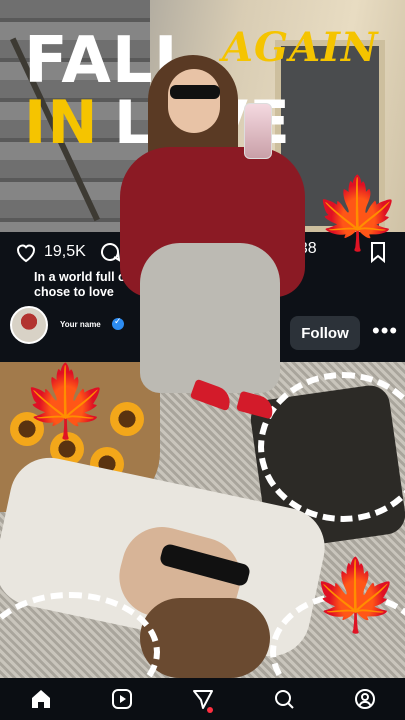 The height and width of the screenshot is (720, 405). Describe the element at coordinates (210, 318) in the screenshot. I see `grey-pants` at that location.